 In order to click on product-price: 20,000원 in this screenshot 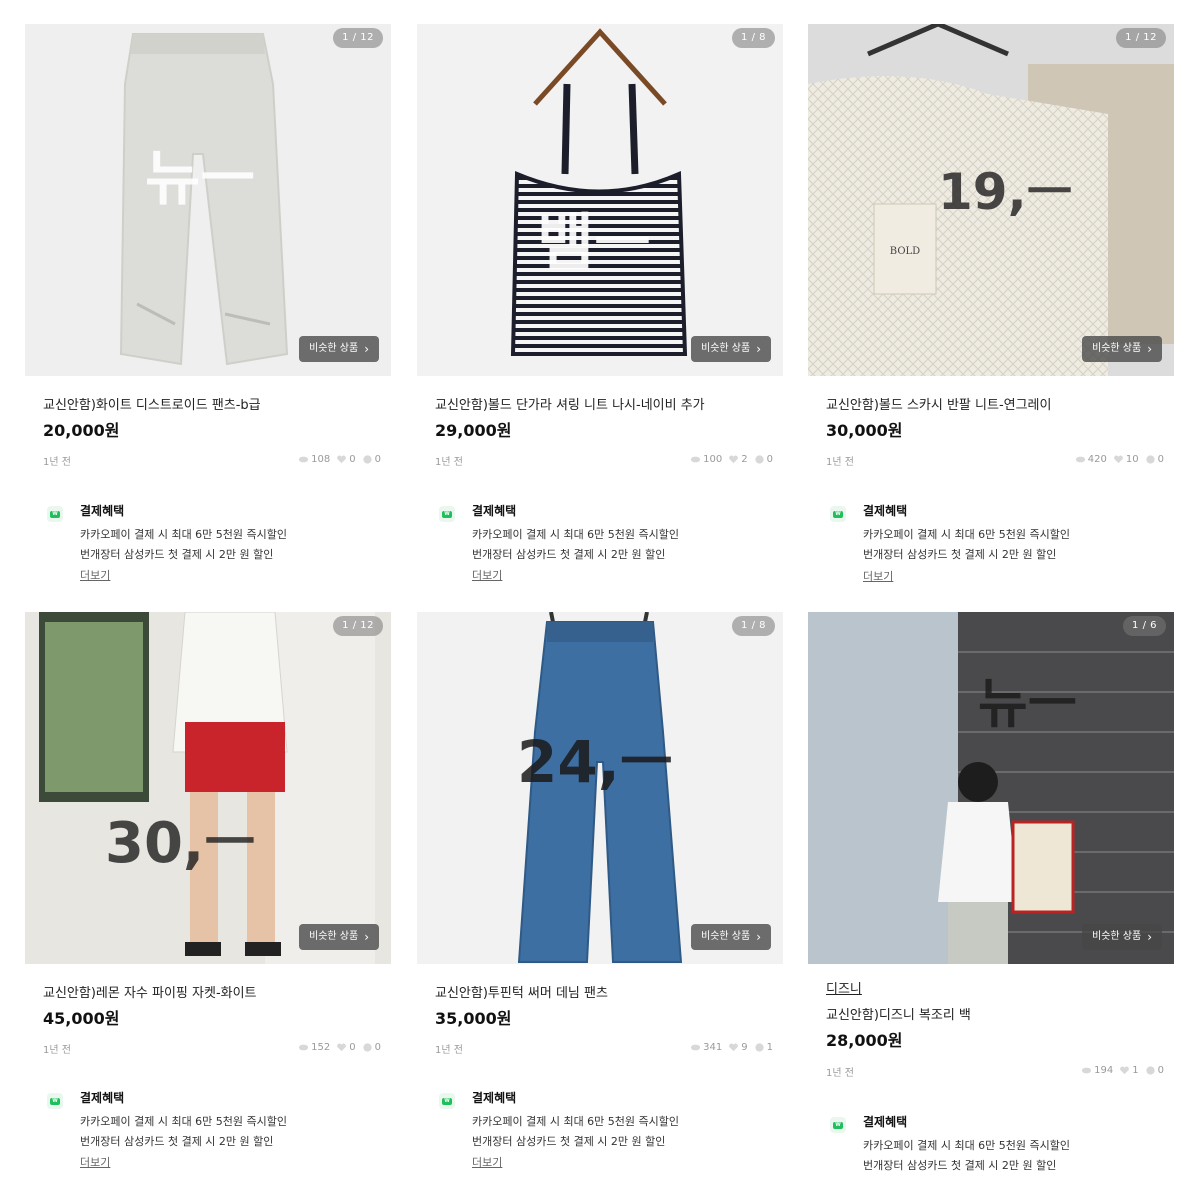, I will do `click(81, 430)`.